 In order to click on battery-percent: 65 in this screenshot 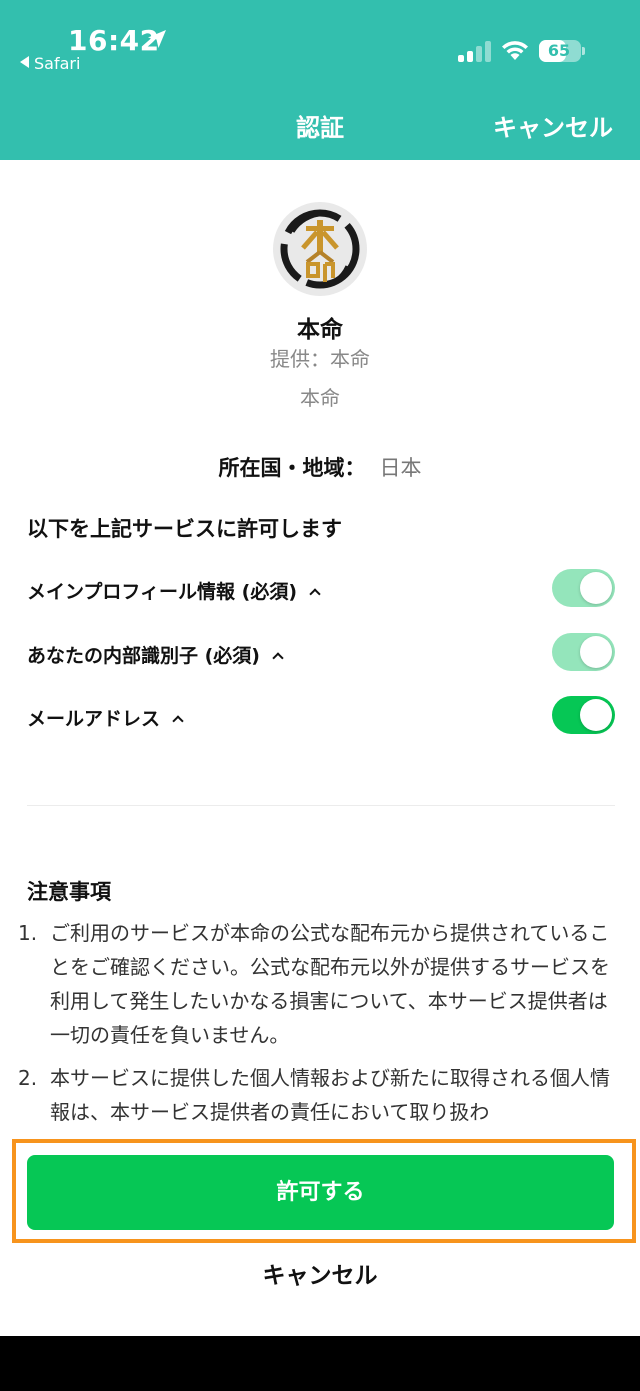, I will do `click(559, 50)`.